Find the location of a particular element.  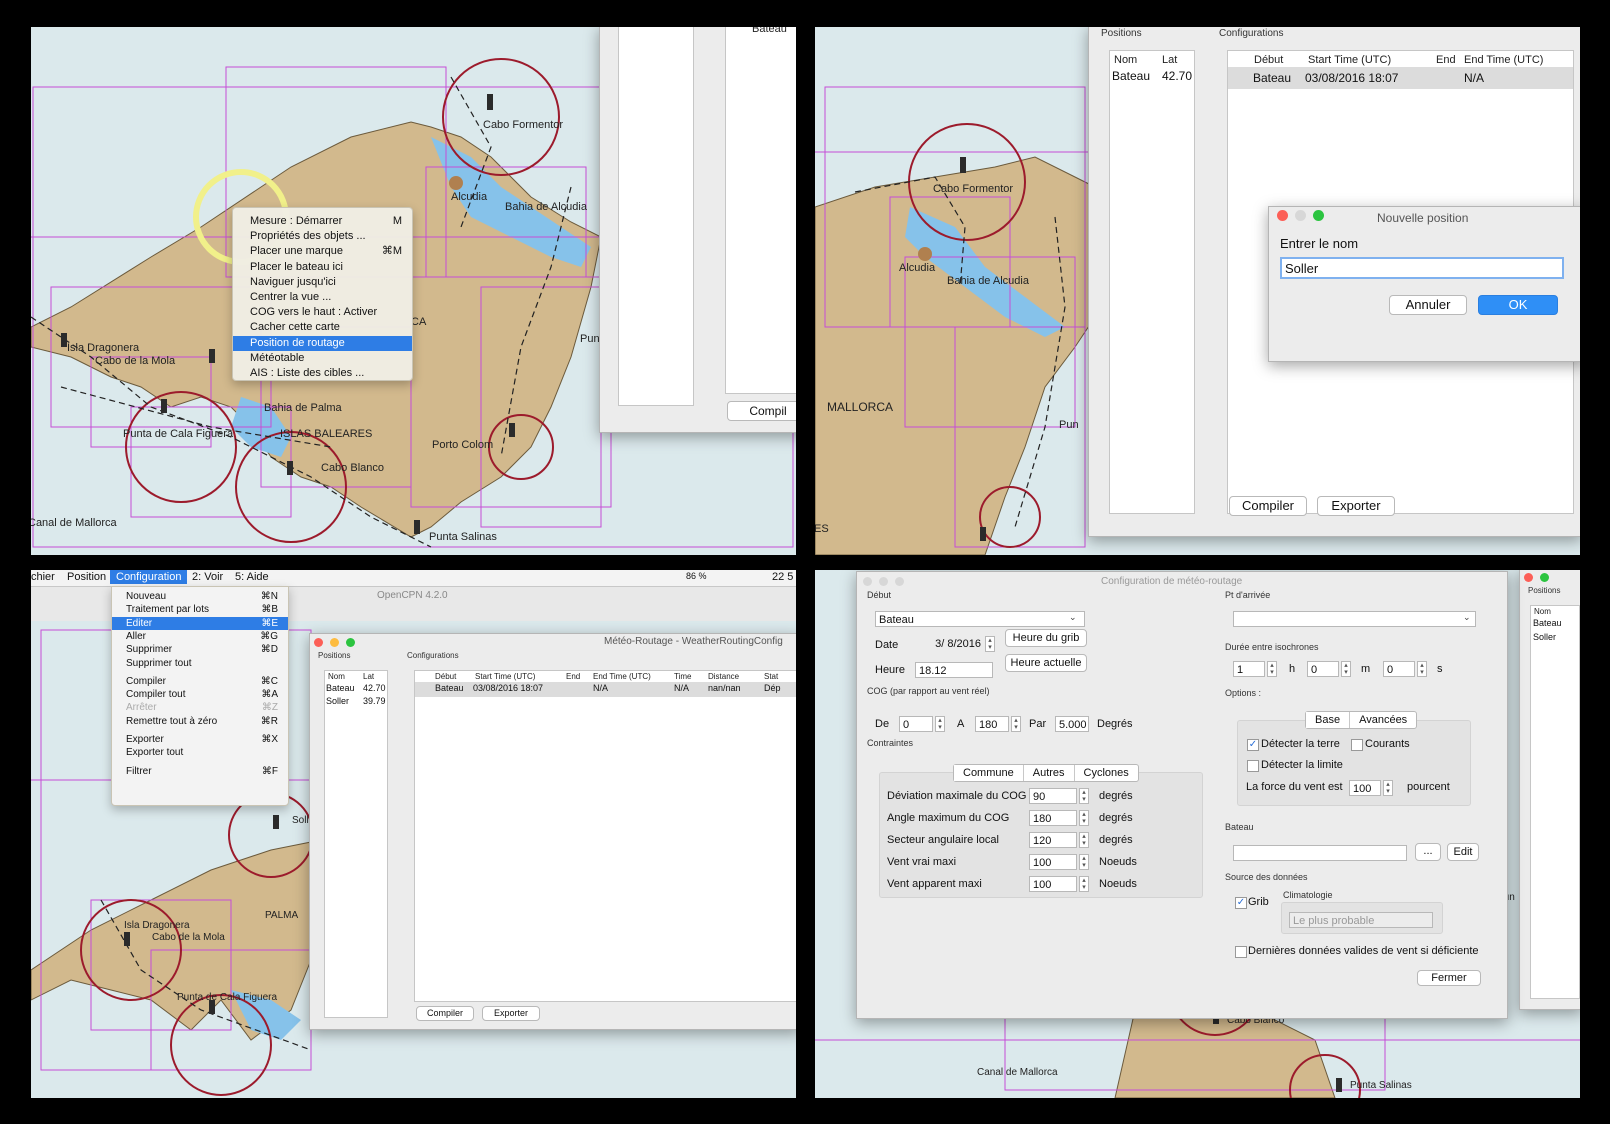

context-menu-item: Position de routage is located at coordinates (322, 343).